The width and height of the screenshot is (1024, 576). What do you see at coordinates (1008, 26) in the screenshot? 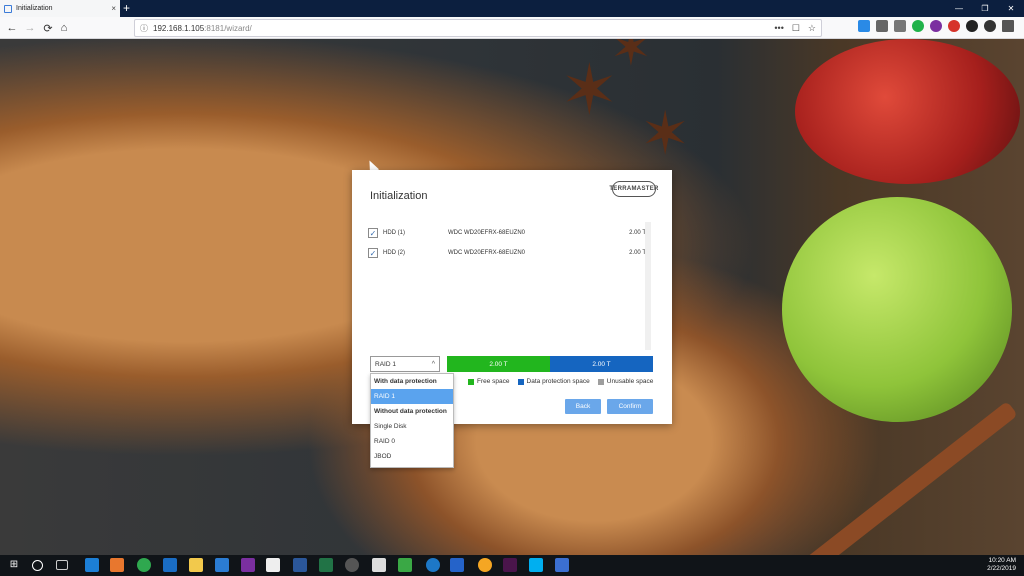
I see `menu-icon` at bounding box center [1008, 26].